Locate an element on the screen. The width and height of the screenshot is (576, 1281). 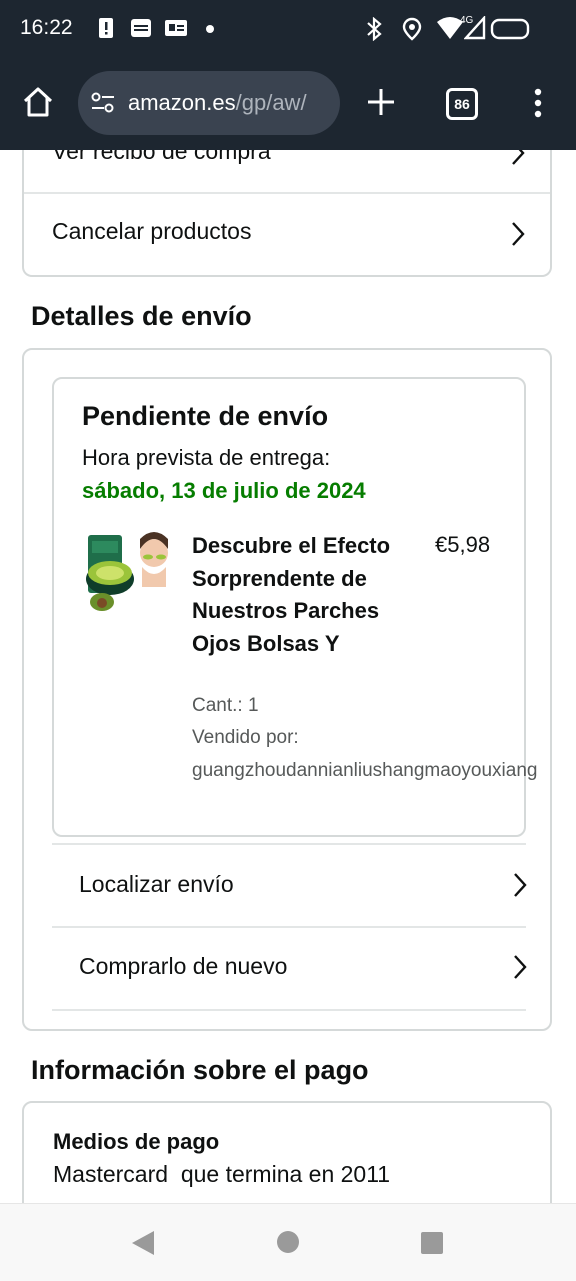
back-icon is located at coordinates (143, 1243).